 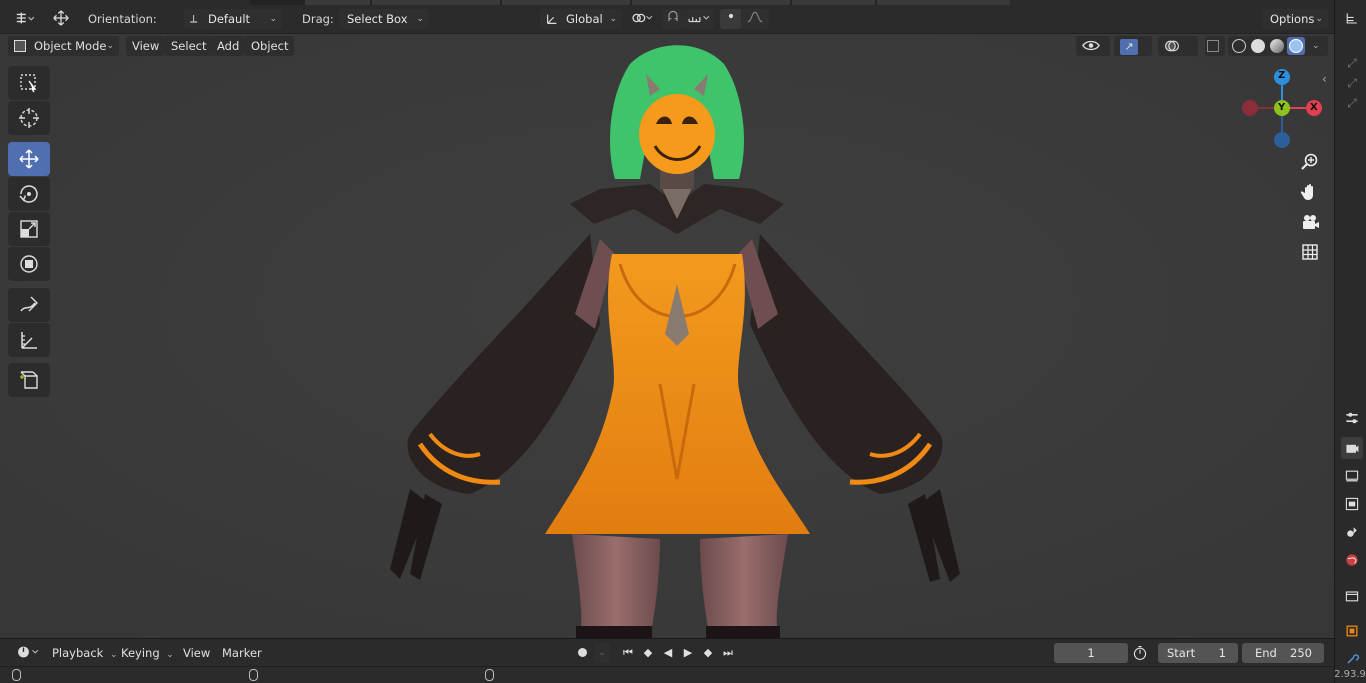 What do you see at coordinates (1172, 46) in the screenshot?
I see `overlays-icon` at bounding box center [1172, 46].